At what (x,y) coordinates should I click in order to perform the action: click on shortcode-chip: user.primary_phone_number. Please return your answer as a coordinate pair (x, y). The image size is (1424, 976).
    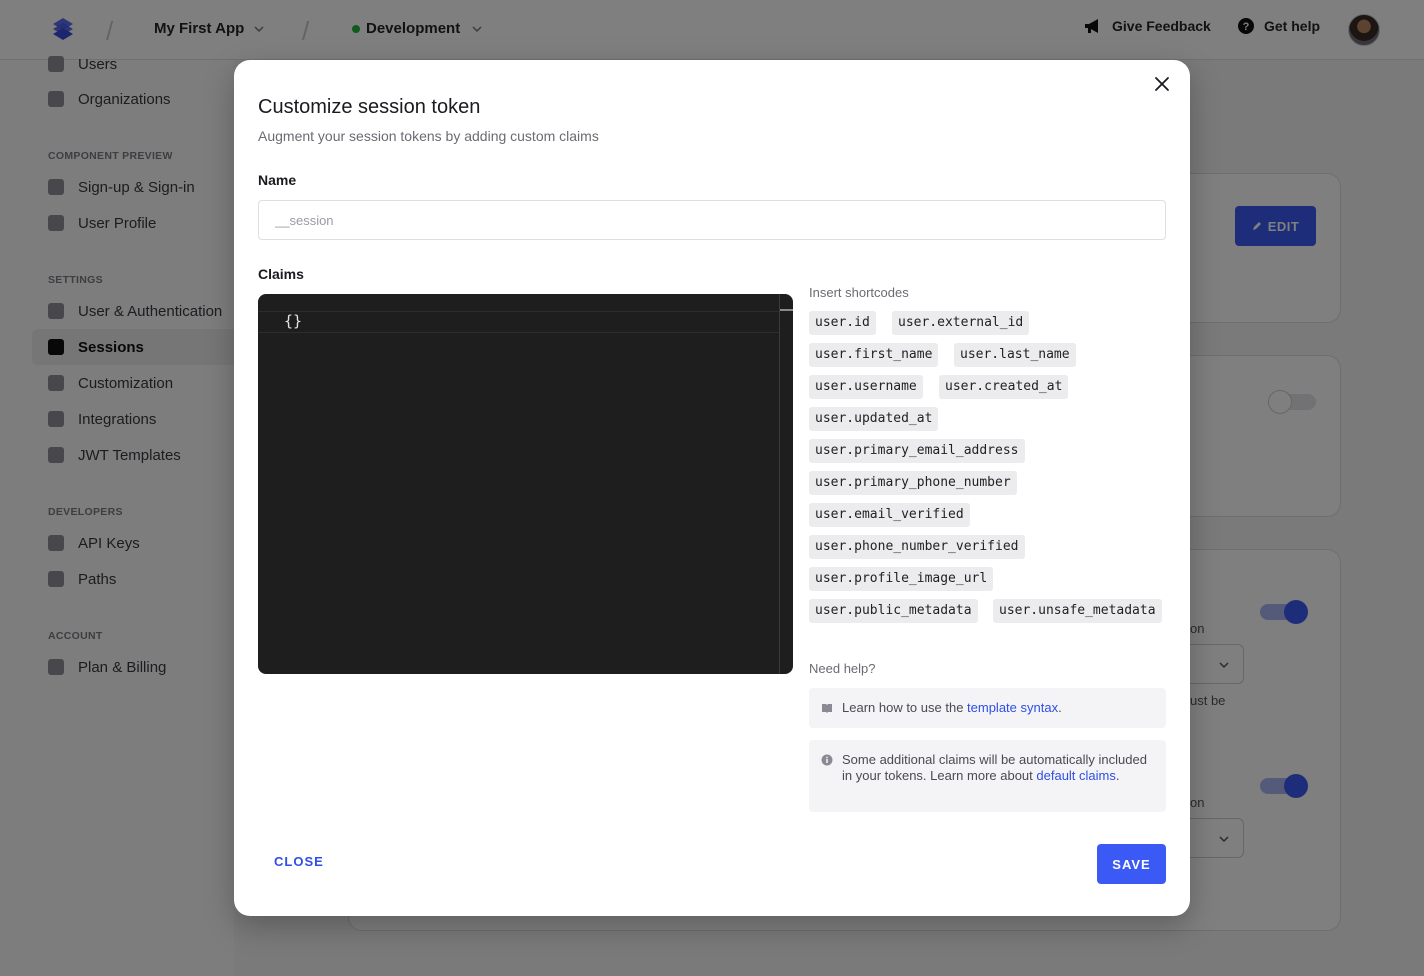
    Looking at the image, I should click on (913, 483).